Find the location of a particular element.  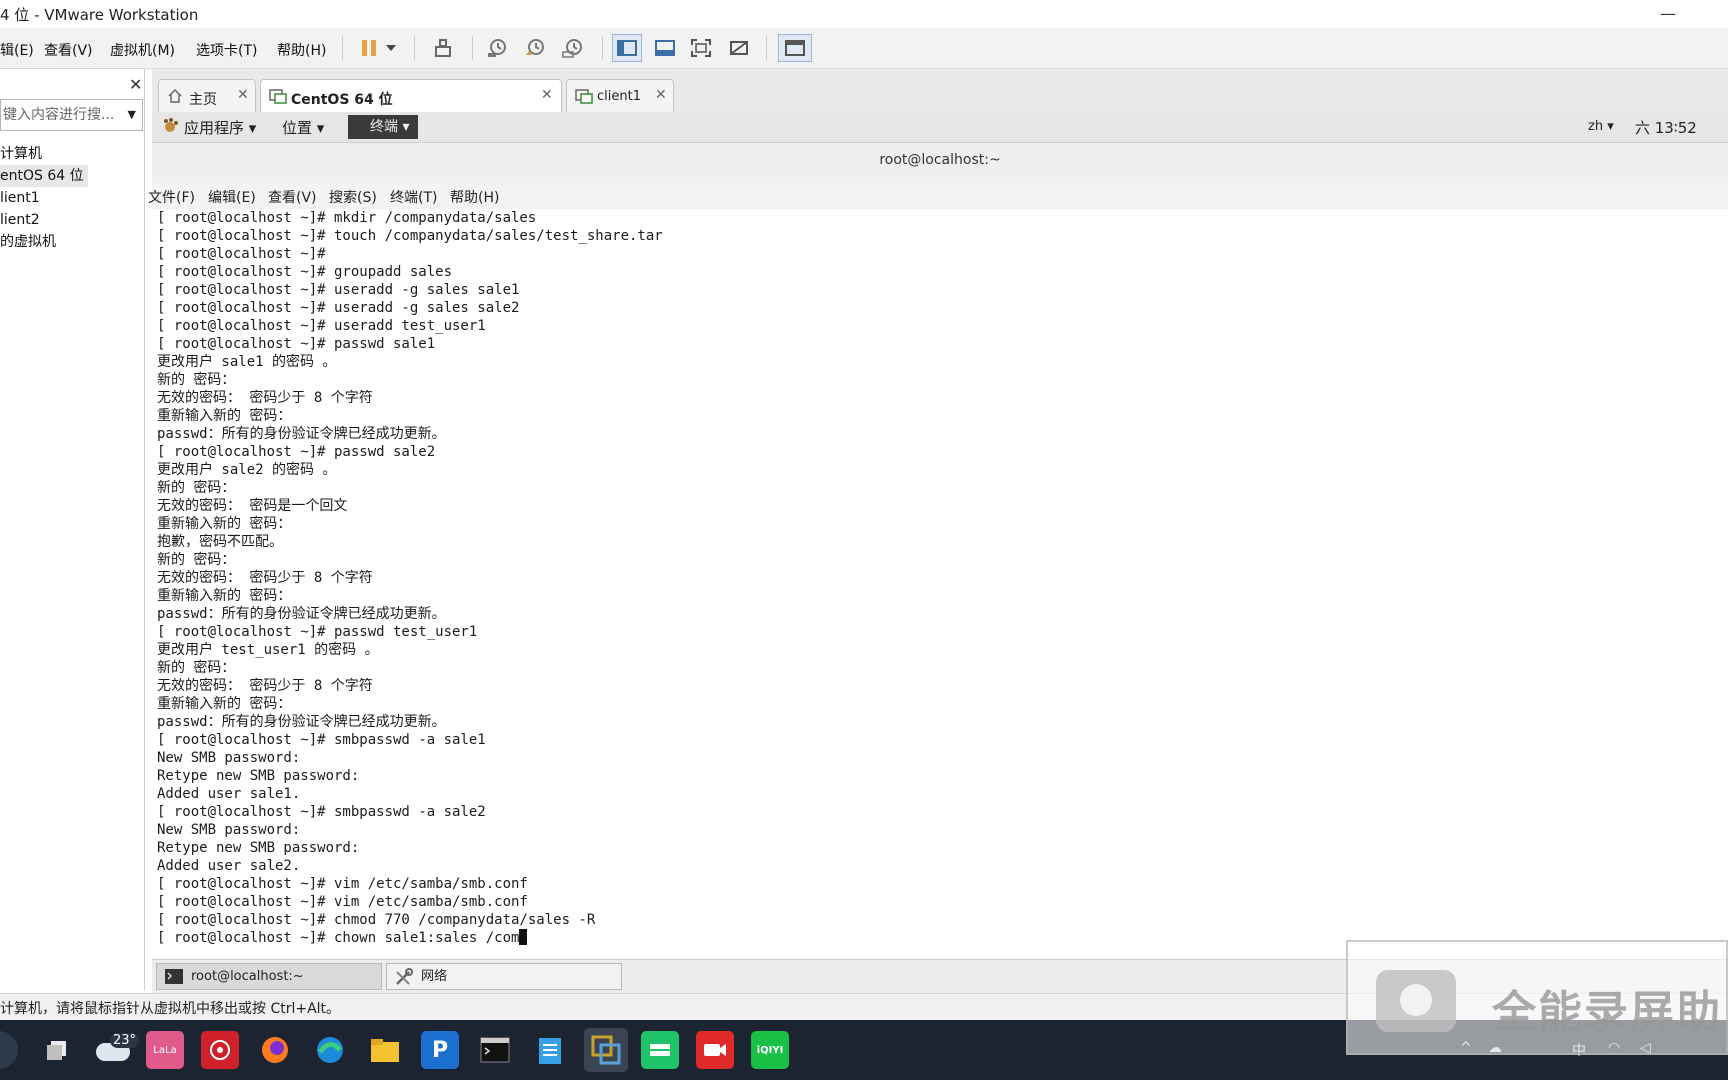

terminal-menu-edit: 编辑(E) is located at coordinates (232, 197).